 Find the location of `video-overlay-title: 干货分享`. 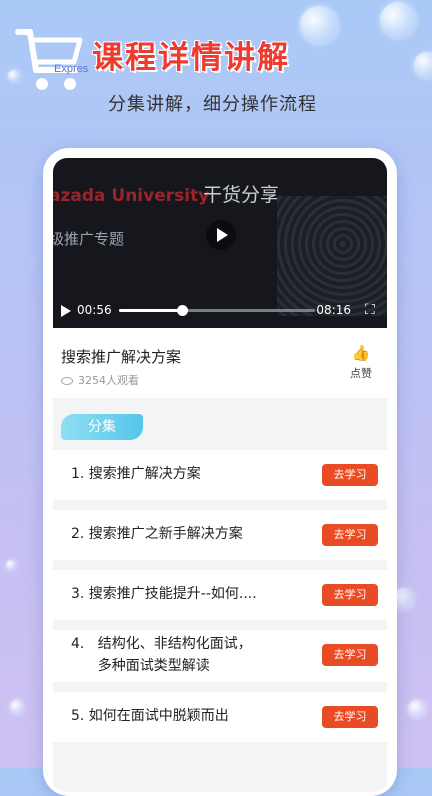

video-overlay-title: 干货分享 is located at coordinates (241, 195).